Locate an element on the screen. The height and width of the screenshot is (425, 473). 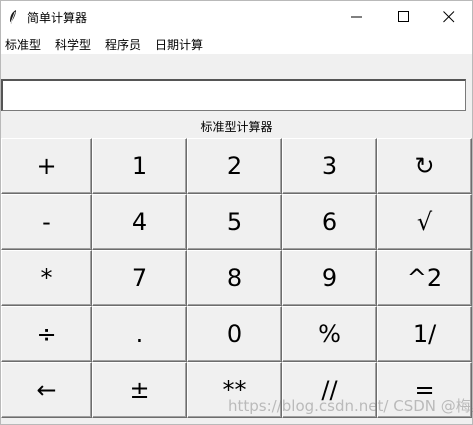
minimize-button is located at coordinates (357, 16).